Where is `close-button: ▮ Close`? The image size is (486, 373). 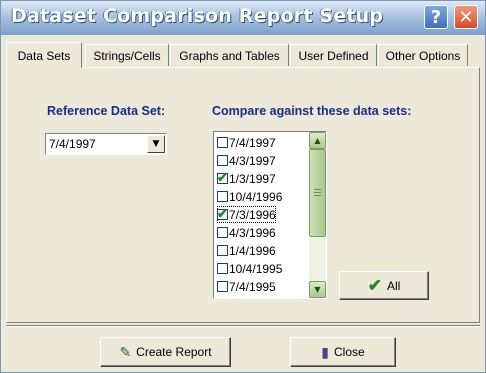 close-button: ▮ Close is located at coordinates (343, 352).